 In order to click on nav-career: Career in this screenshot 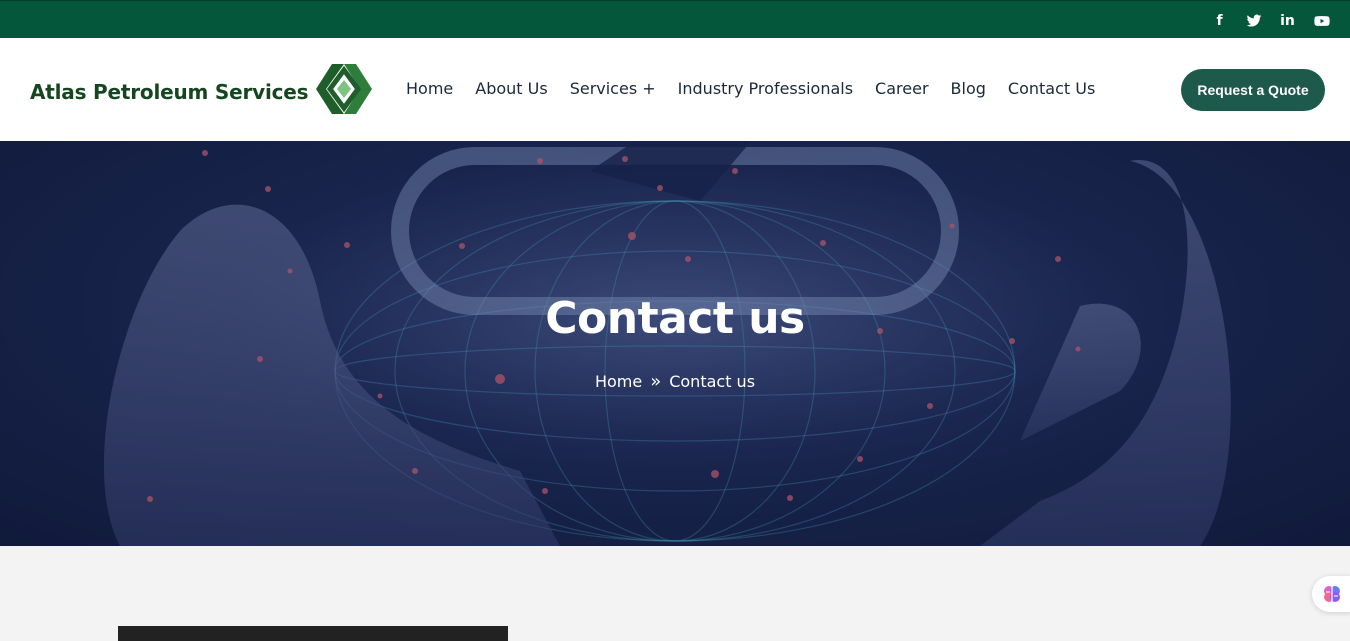, I will do `click(901, 88)`.